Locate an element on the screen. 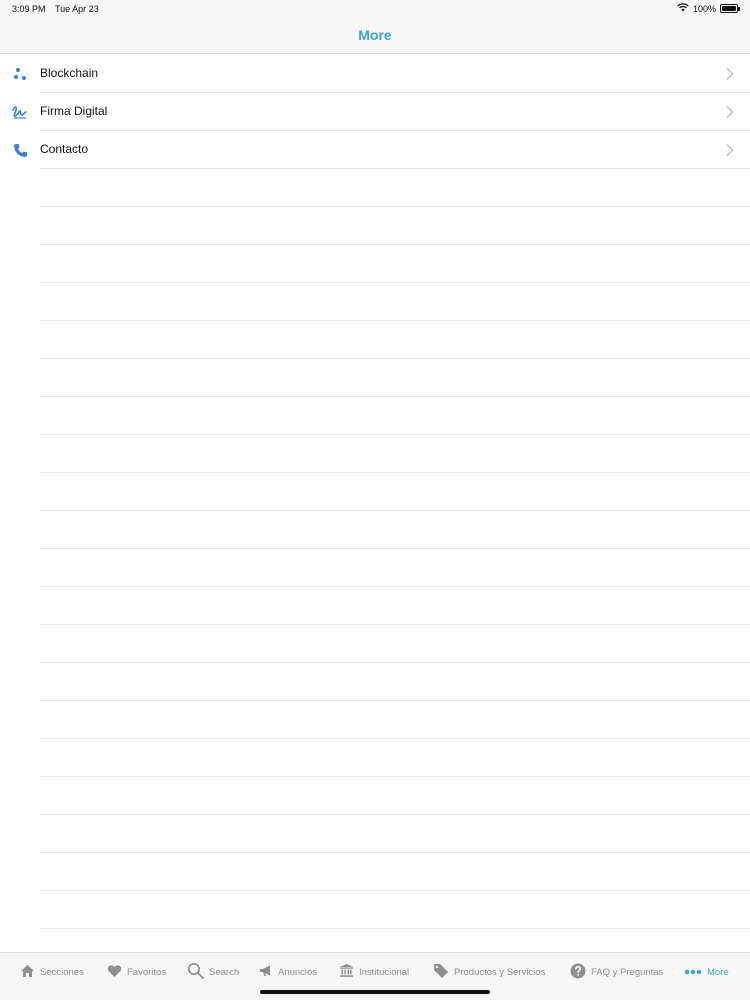  home-indicator is located at coordinates (375, 992).